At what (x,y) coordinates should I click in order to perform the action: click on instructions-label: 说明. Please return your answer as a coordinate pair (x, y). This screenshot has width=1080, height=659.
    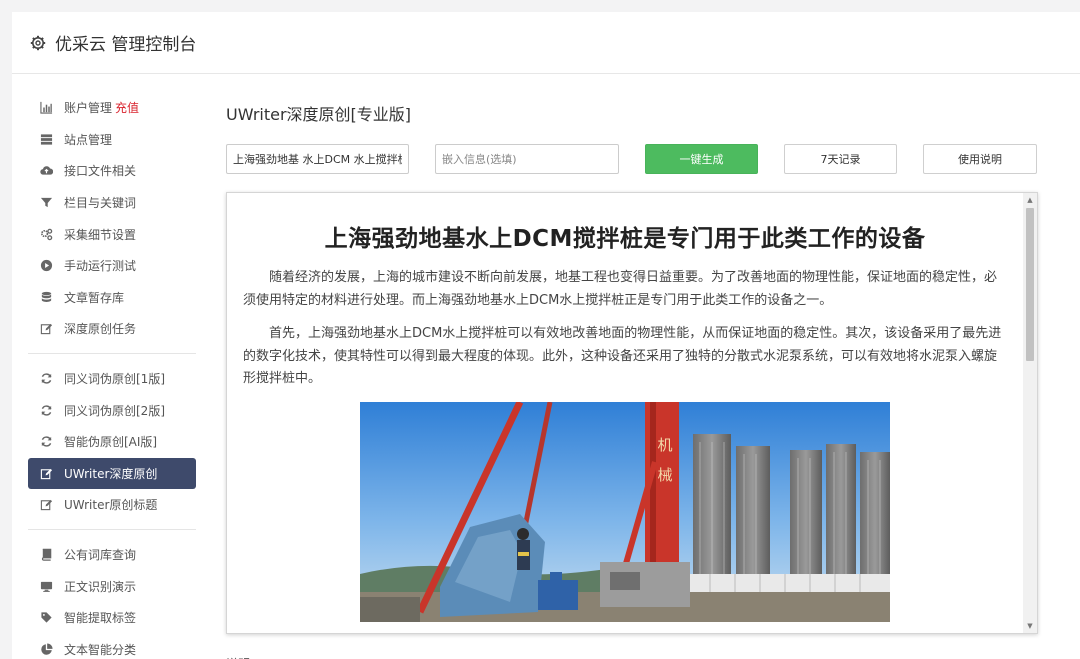
    Looking at the image, I should click on (238, 657).